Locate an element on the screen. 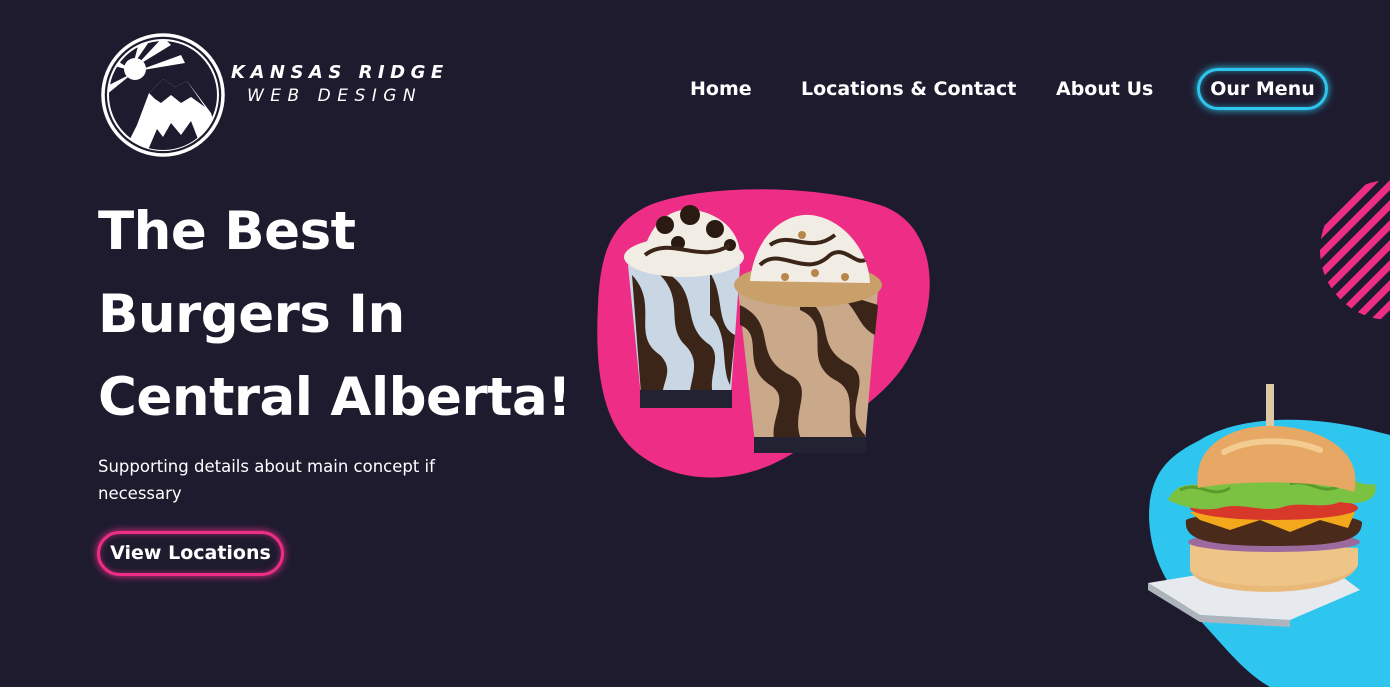  nav-home: Home is located at coordinates (721, 89).